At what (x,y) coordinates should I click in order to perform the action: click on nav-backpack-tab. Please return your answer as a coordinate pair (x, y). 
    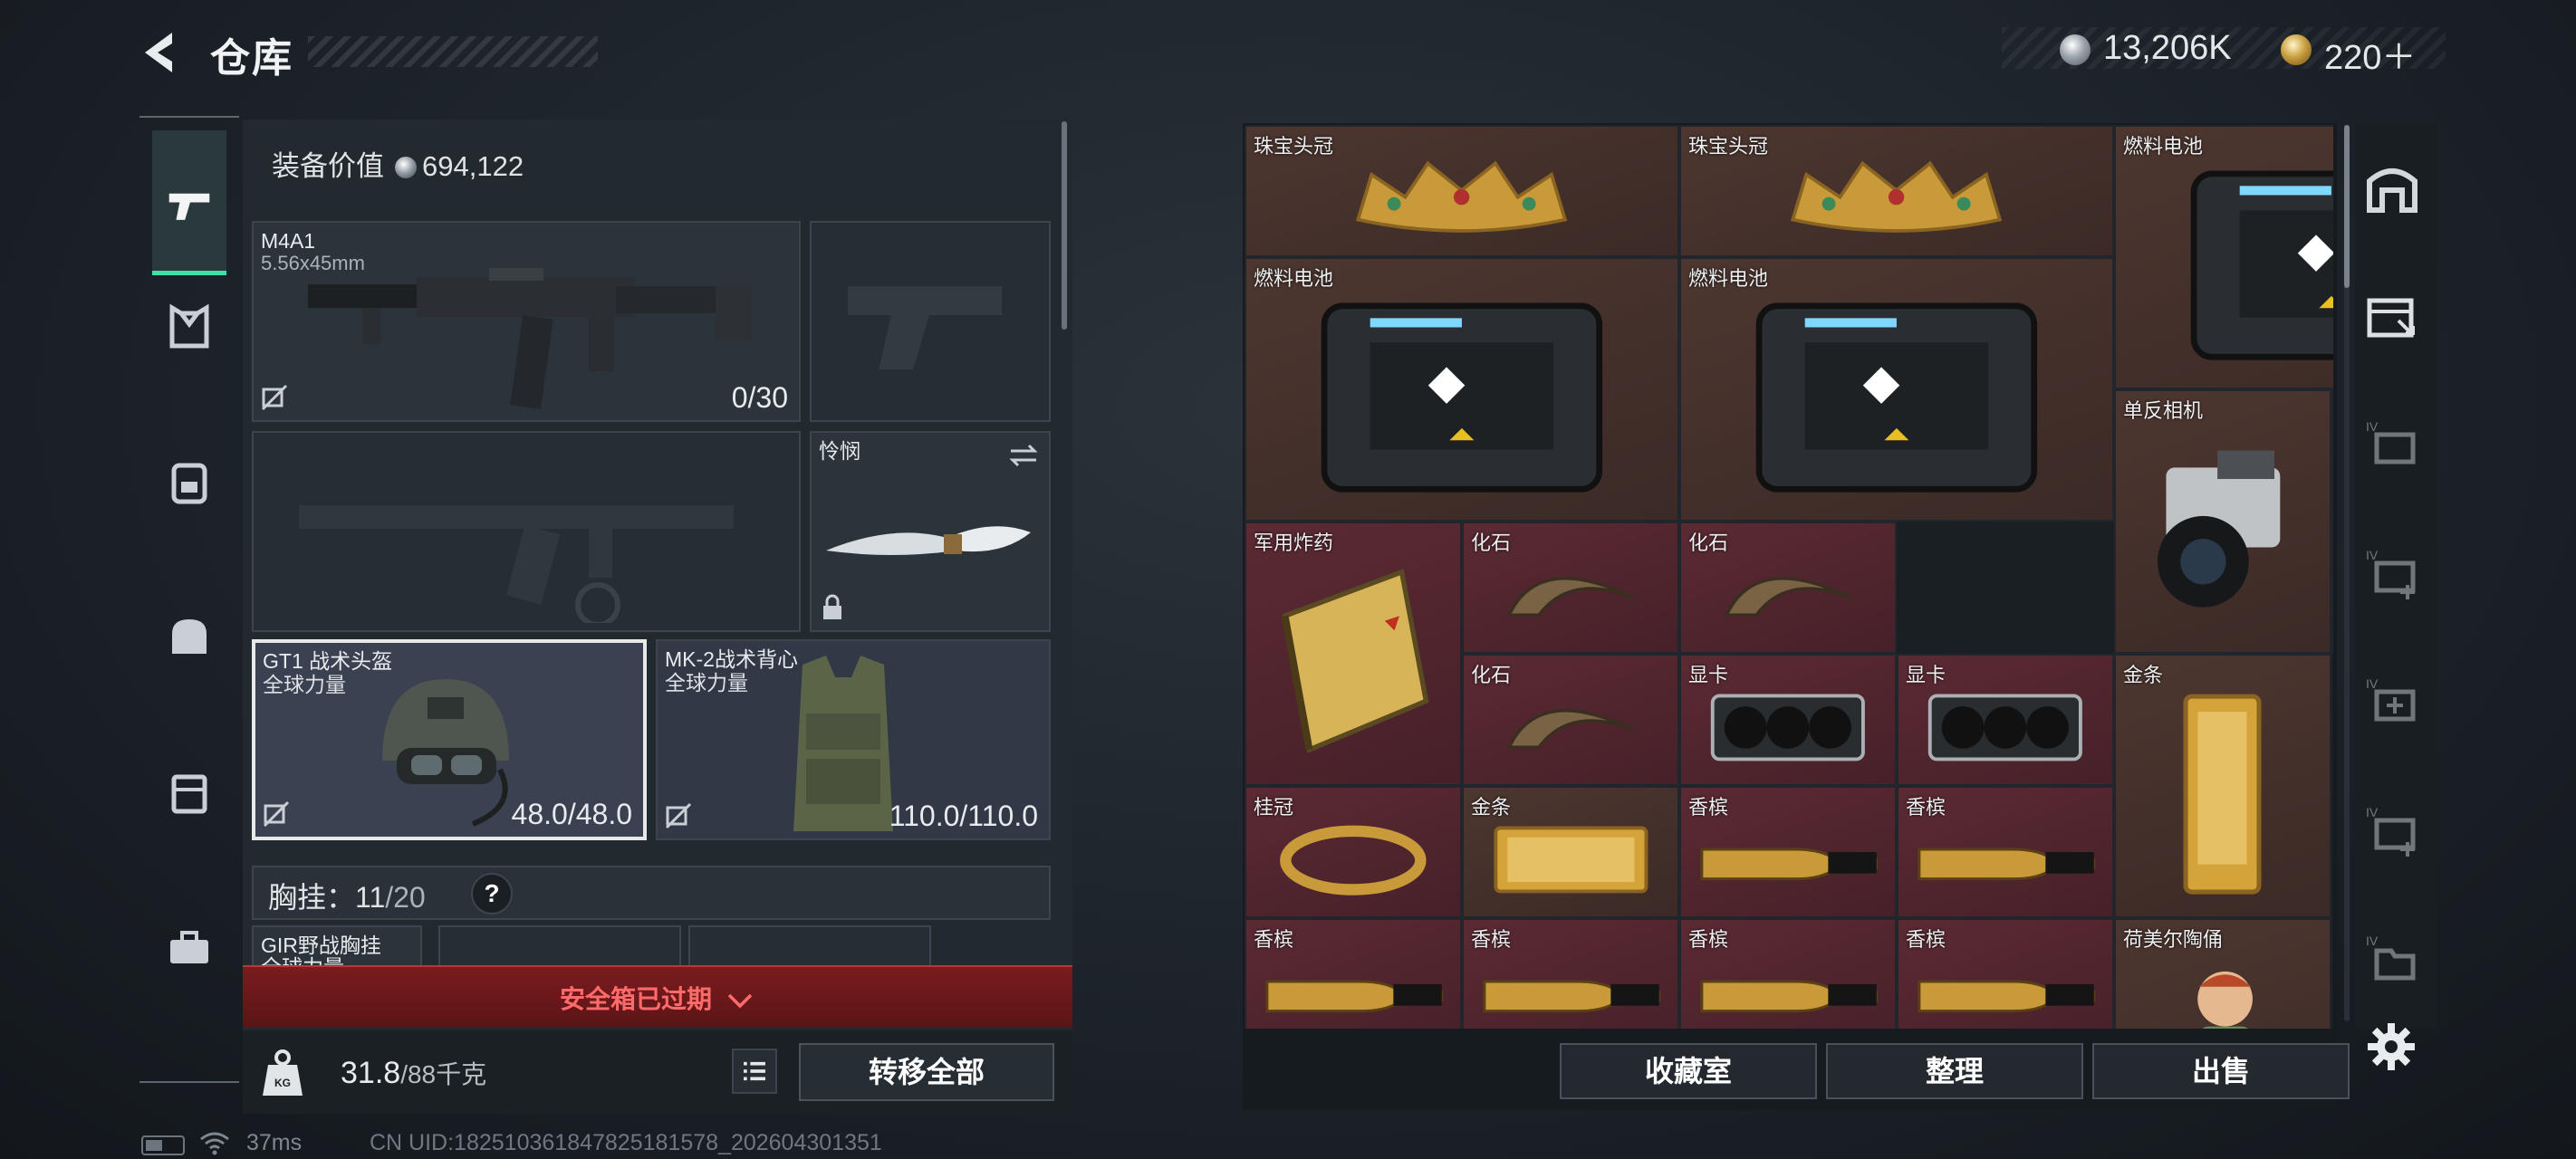
    Looking at the image, I should click on (189, 482).